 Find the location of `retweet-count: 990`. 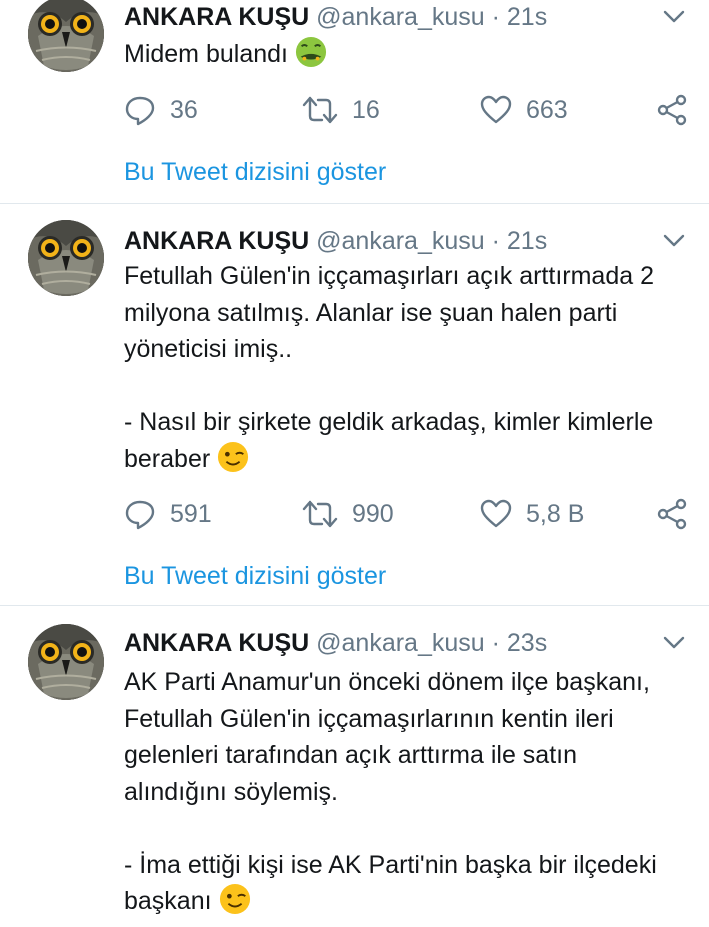

retweet-count: 990 is located at coordinates (373, 513).